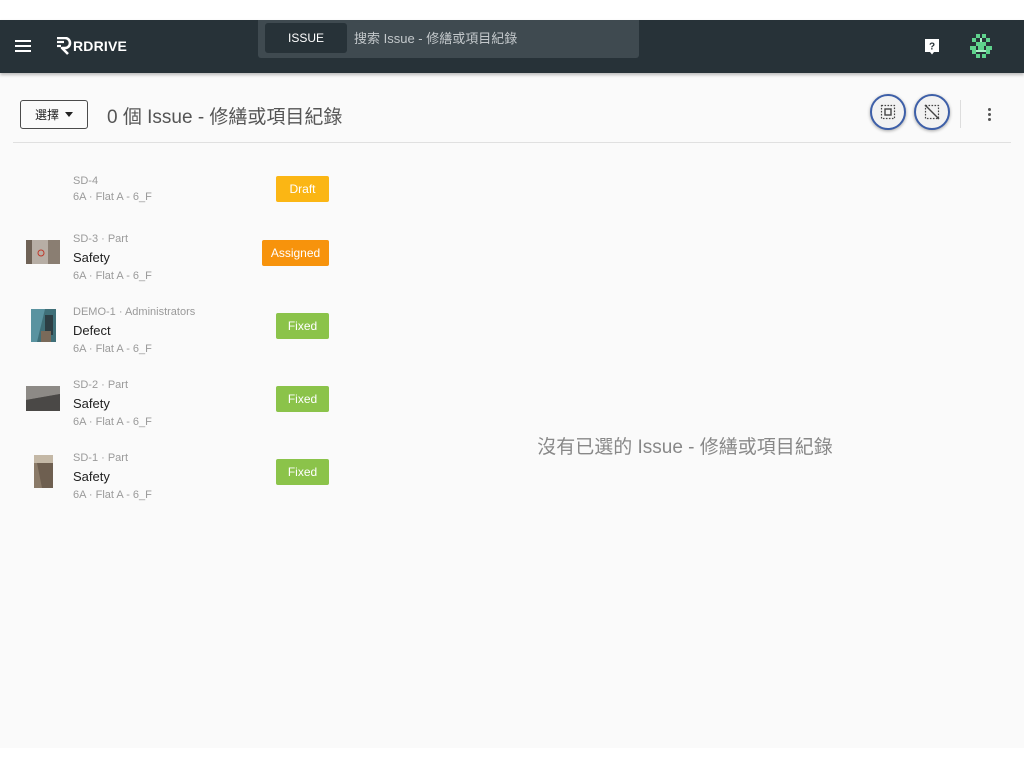 The image size is (1024, 768). I want to click on issue-code: SD-1 · Part, so click(101, 458).